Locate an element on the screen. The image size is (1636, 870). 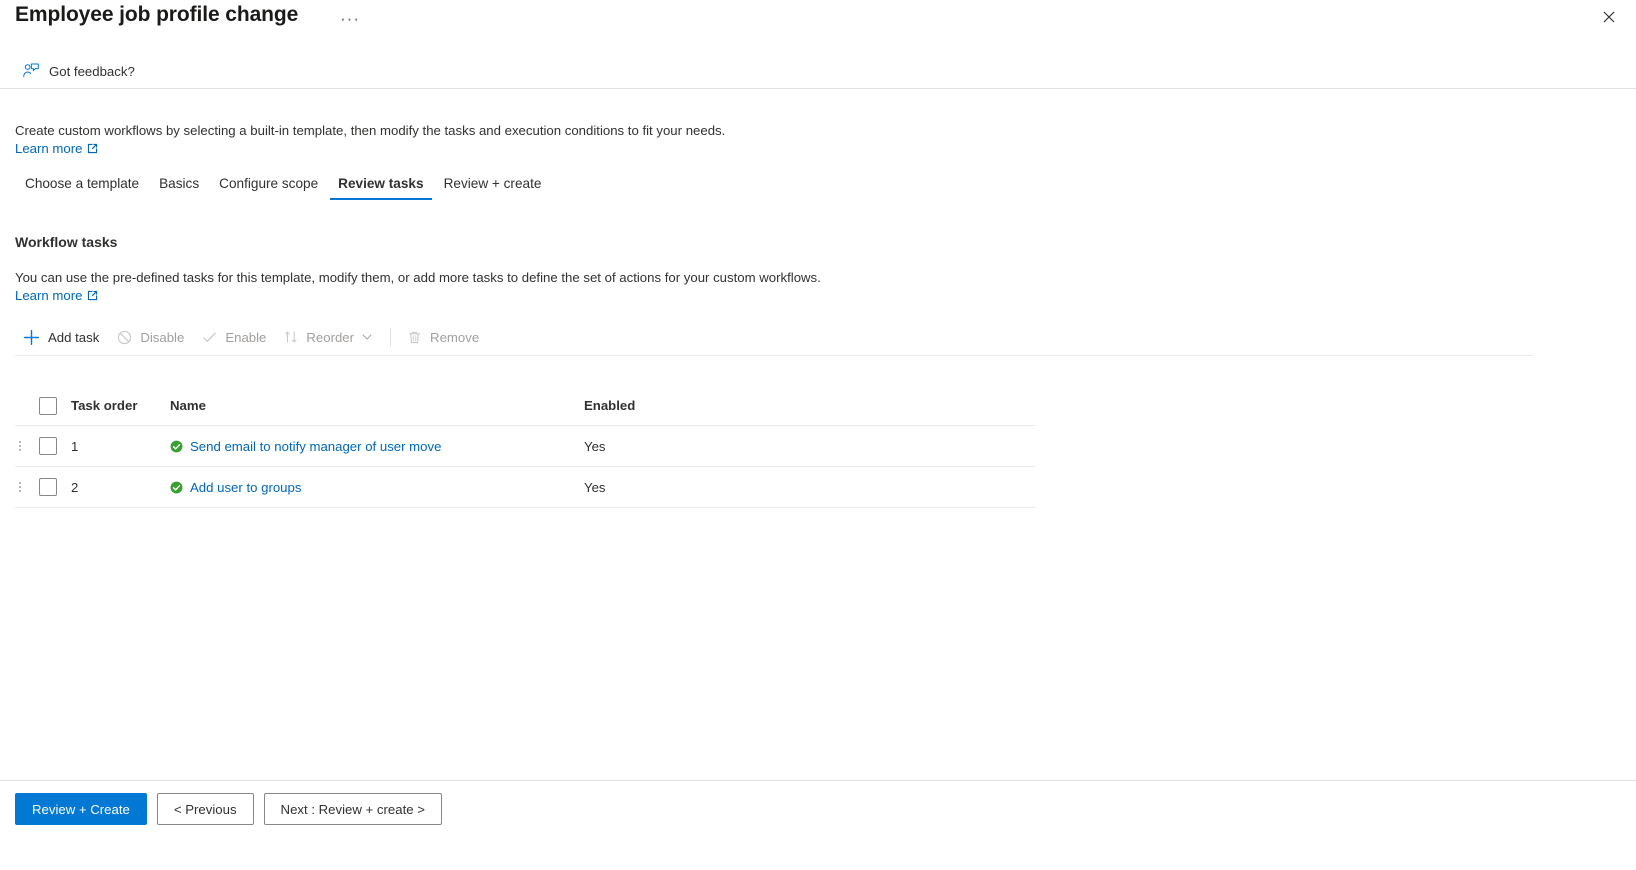
block-icon is located at coordinates (125, 337).